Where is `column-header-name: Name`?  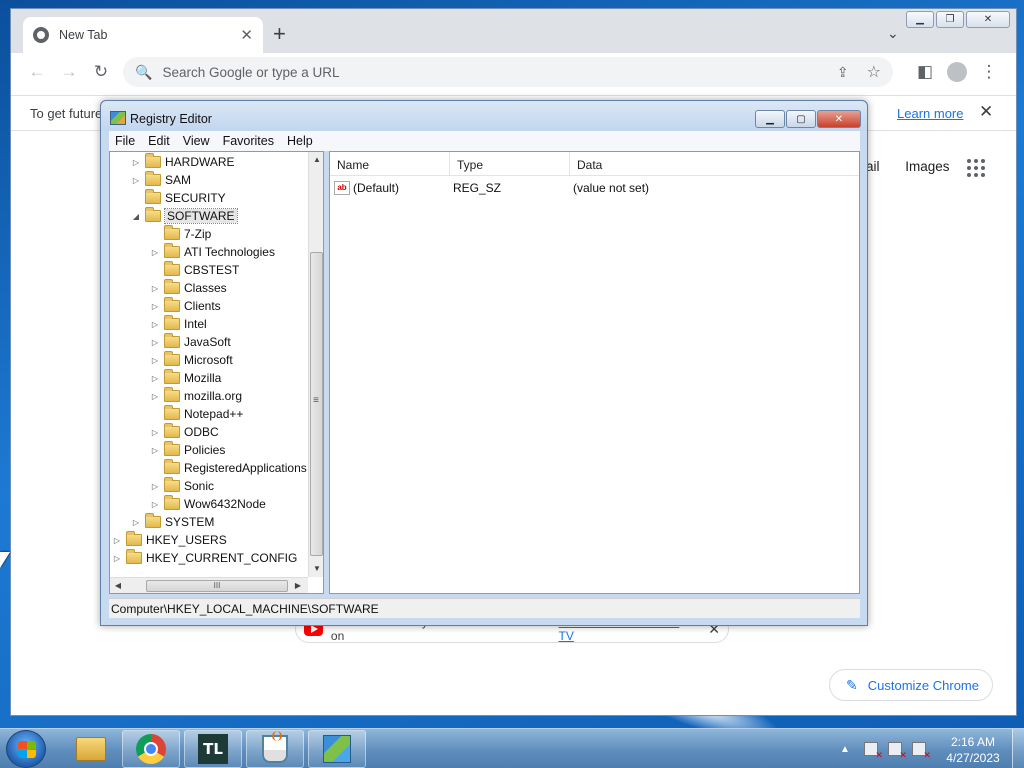
column-header-name: Name is located at coordinates (390, 164).